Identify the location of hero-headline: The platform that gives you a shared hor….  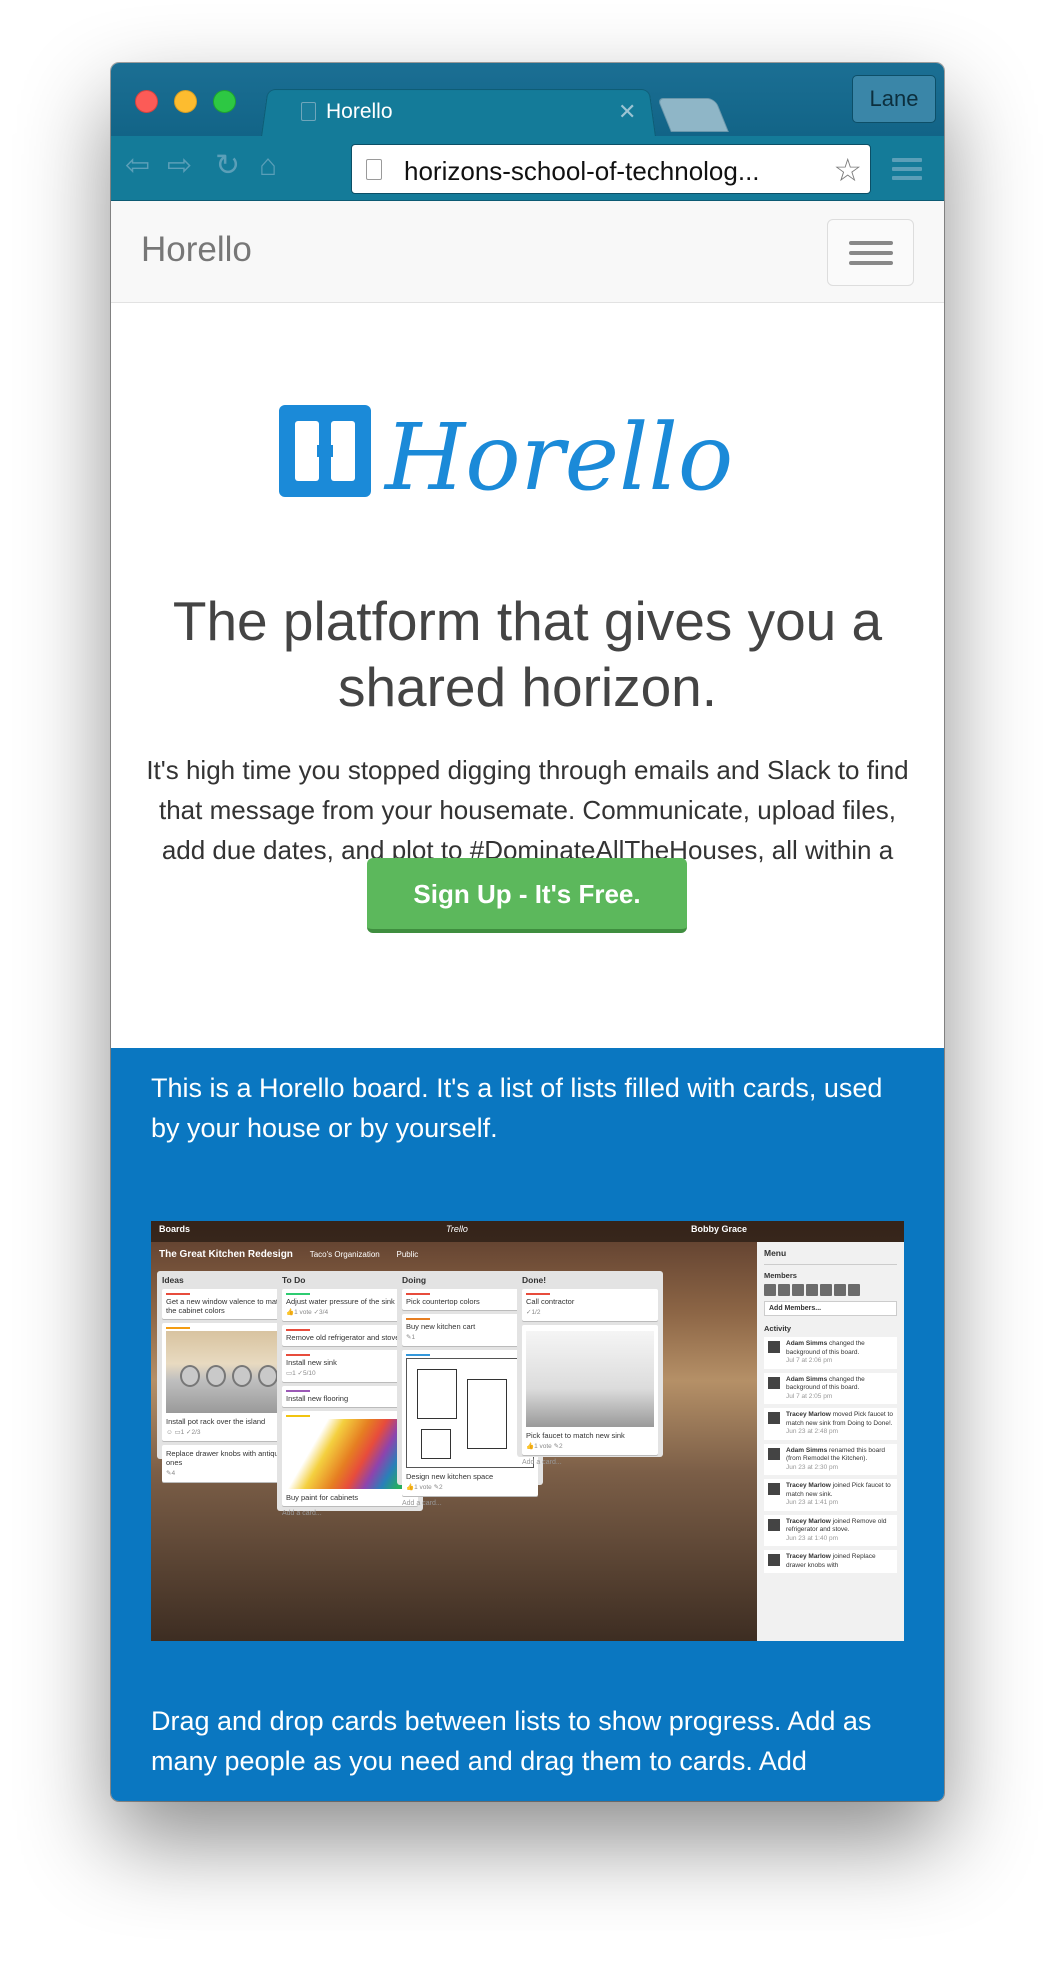
(527, 654).